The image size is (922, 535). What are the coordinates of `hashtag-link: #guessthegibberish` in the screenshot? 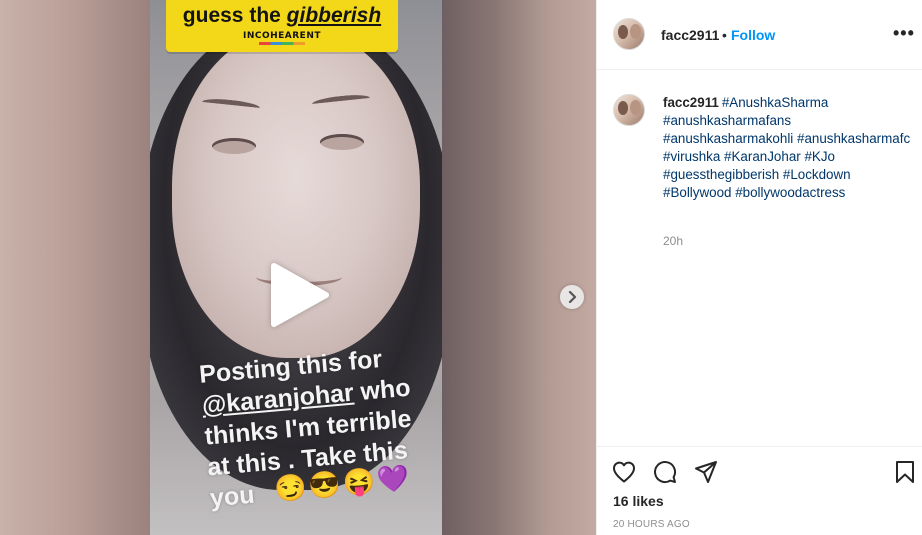 It's located at (721, 174).